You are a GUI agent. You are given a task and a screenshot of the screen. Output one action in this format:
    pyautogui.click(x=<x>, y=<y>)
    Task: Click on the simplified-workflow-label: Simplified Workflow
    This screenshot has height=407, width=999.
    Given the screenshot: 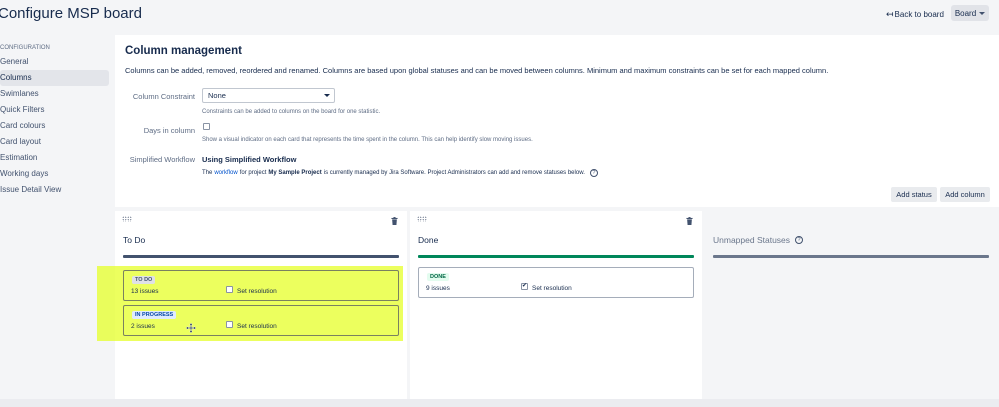 What is the action you would take?
    pyautogui.click(x=162, y=159)
    